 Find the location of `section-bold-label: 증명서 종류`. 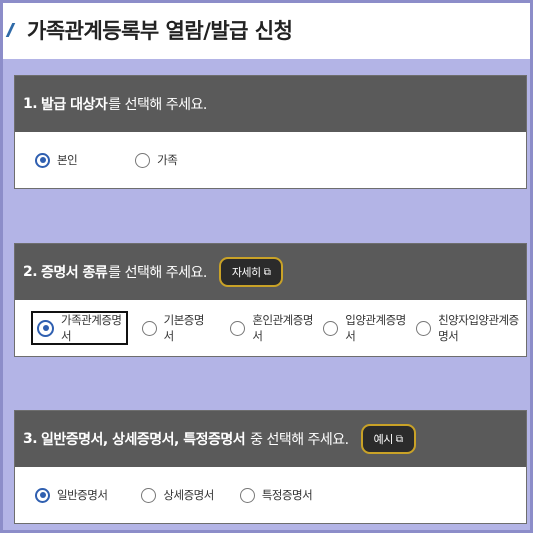

section-bold-label: 증명서 종류 is located at coordinates (74, 273).